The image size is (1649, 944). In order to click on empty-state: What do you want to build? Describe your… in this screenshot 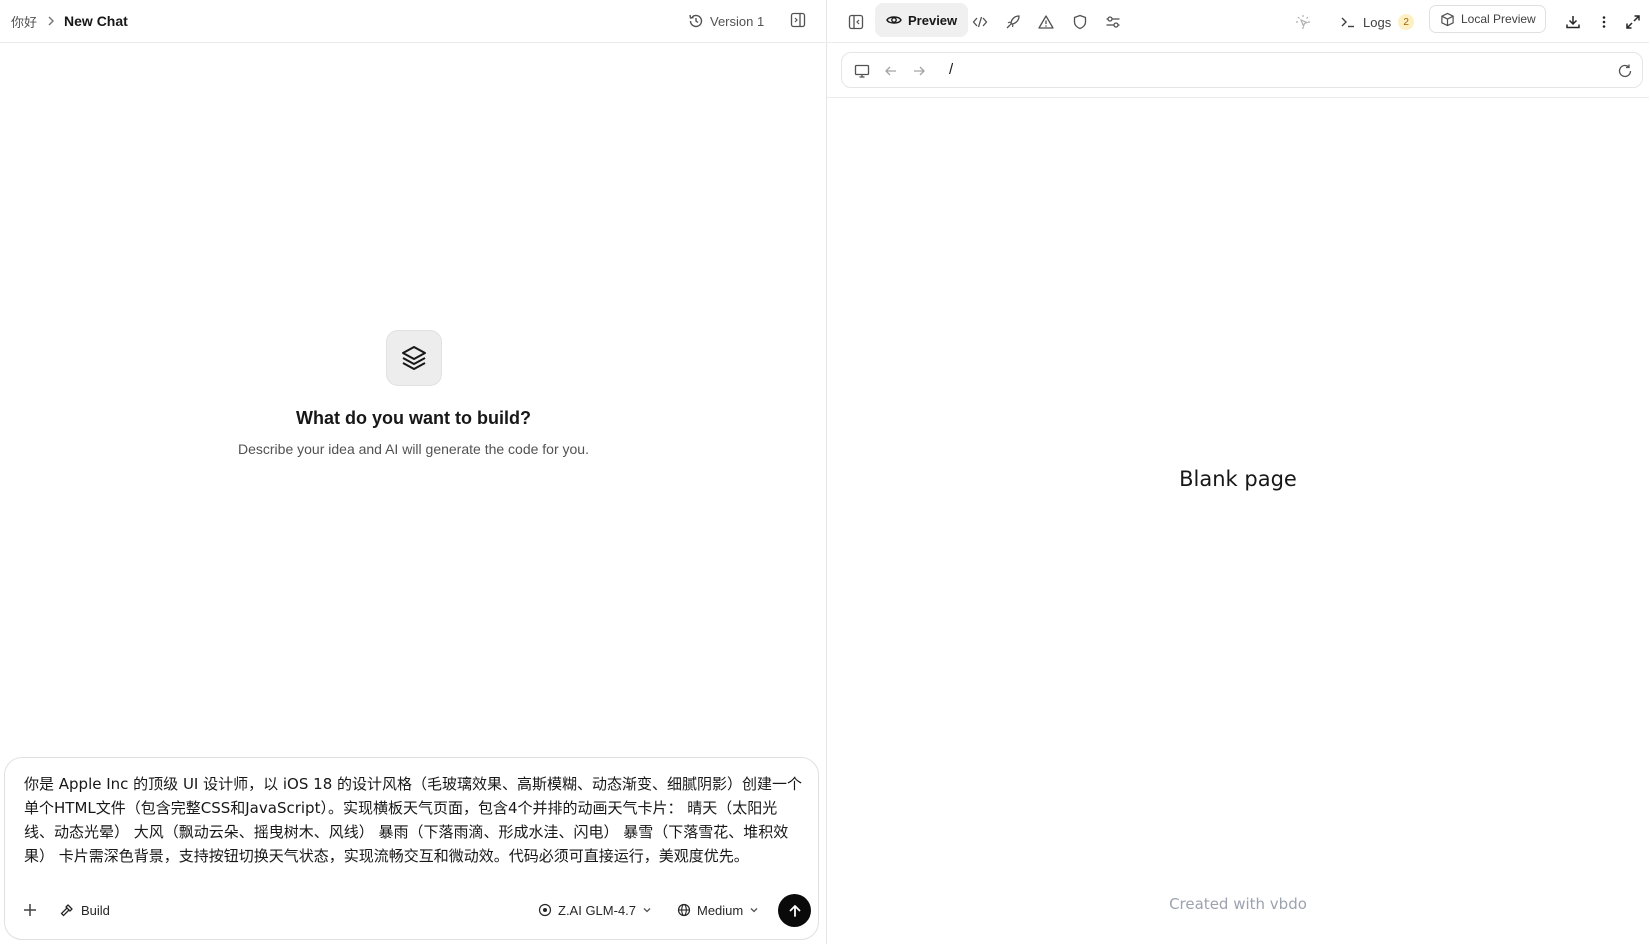, I will do `click(413, 393)`.